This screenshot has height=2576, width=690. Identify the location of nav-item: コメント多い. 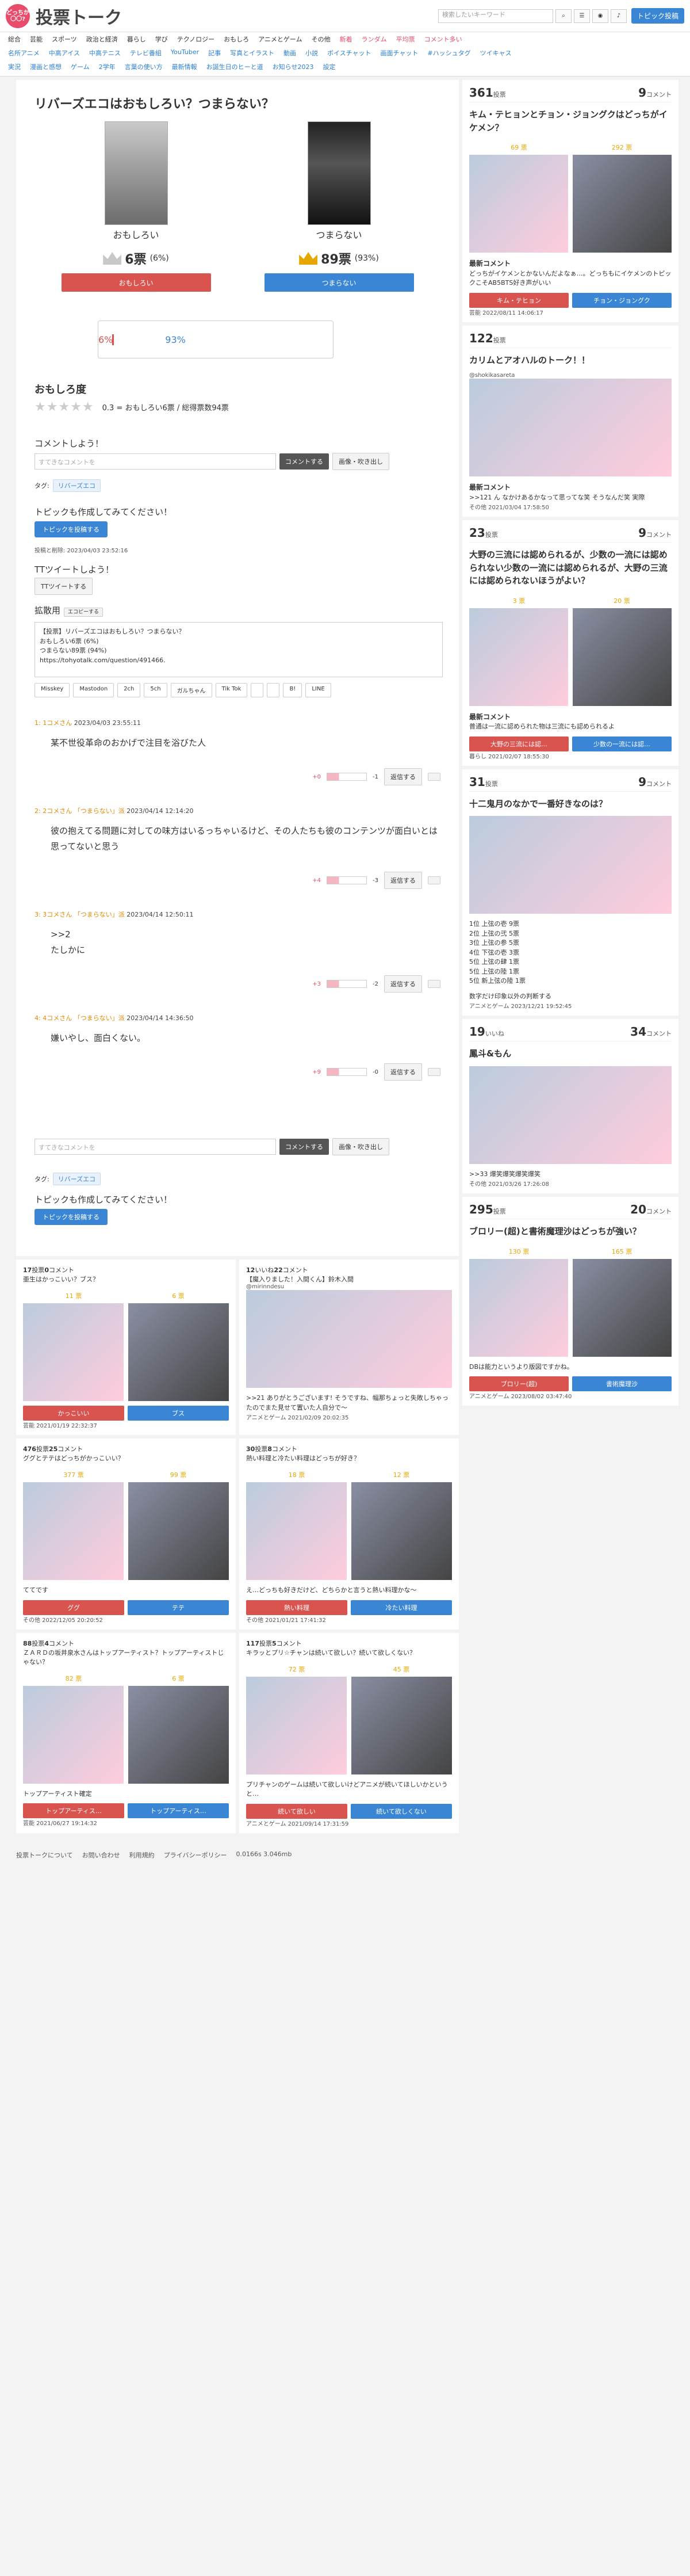
(443, 39).